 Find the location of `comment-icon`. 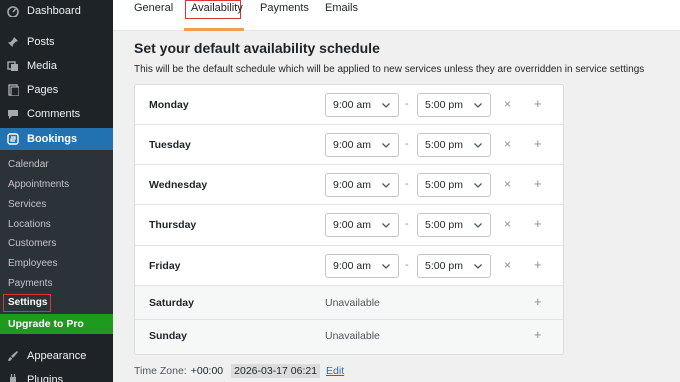

comment-icon is located at coordinates (13, 114).